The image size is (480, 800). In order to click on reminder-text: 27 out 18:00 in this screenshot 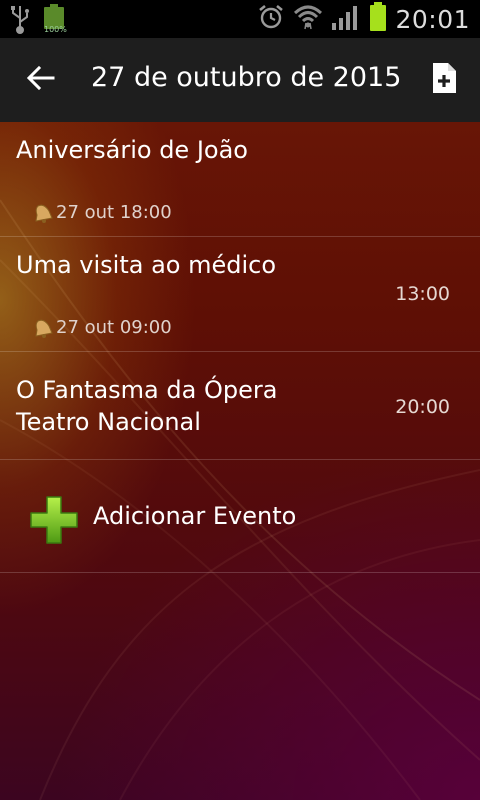, I will do `click(114, 212)`.